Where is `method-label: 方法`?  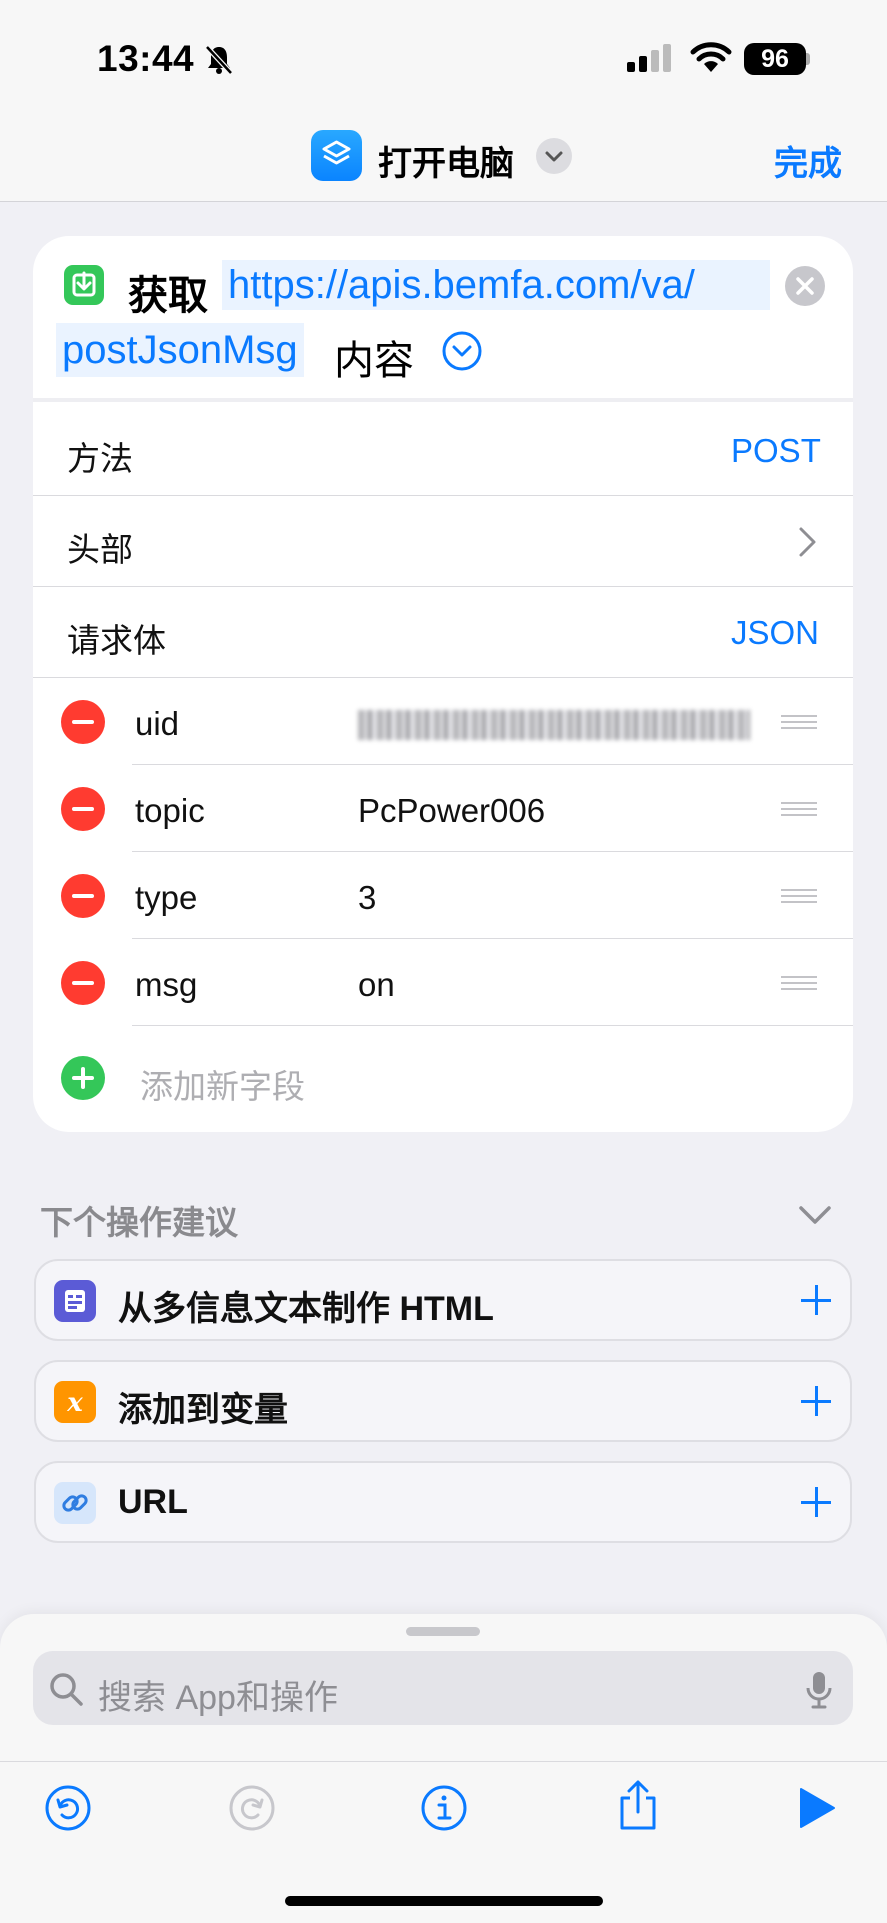
method-label: 方法 is located at coordinates (100, 458).